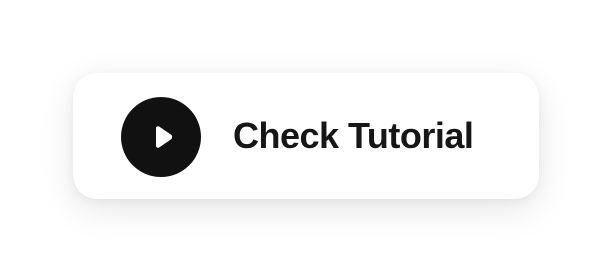 The width and height of the screenshot is (612, 272). I want to click on check-tutorial-label: Check Tutorial, so click(353, 135).